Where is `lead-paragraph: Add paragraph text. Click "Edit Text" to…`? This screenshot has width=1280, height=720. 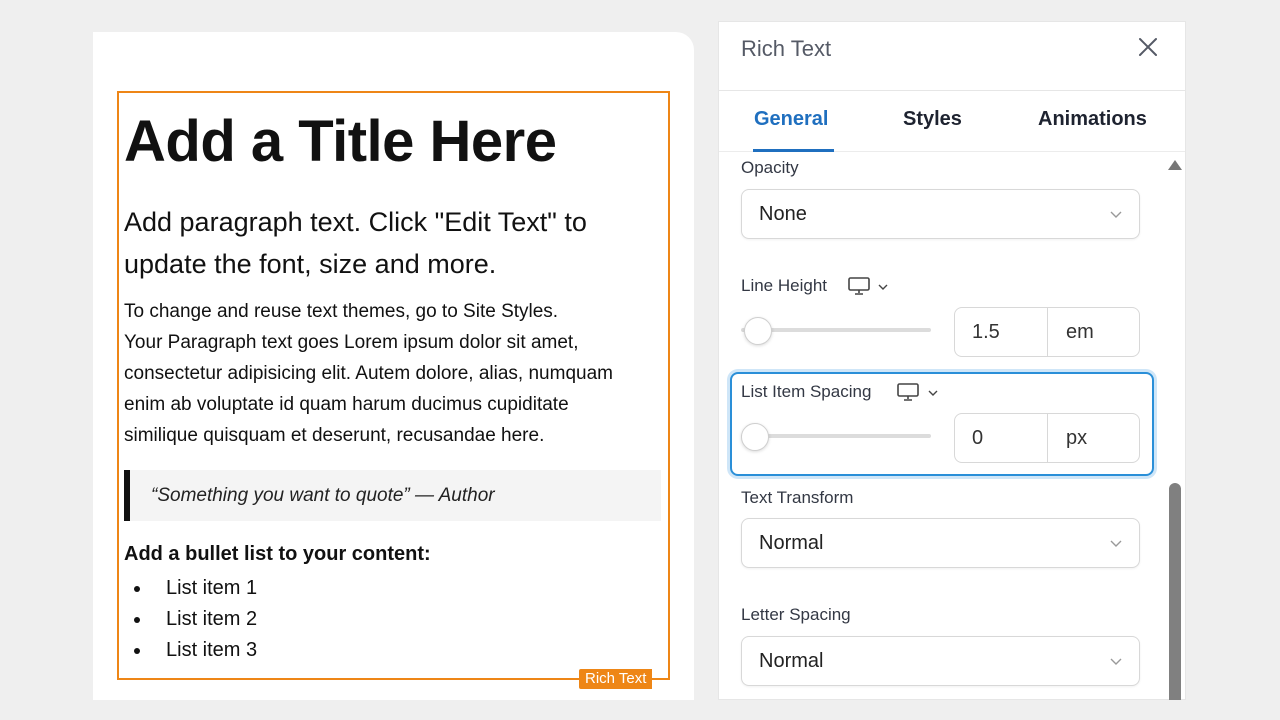 lead-paragraph: Add paragraph text. Click "Edit Text" to… is located at coordinates (389, 243).